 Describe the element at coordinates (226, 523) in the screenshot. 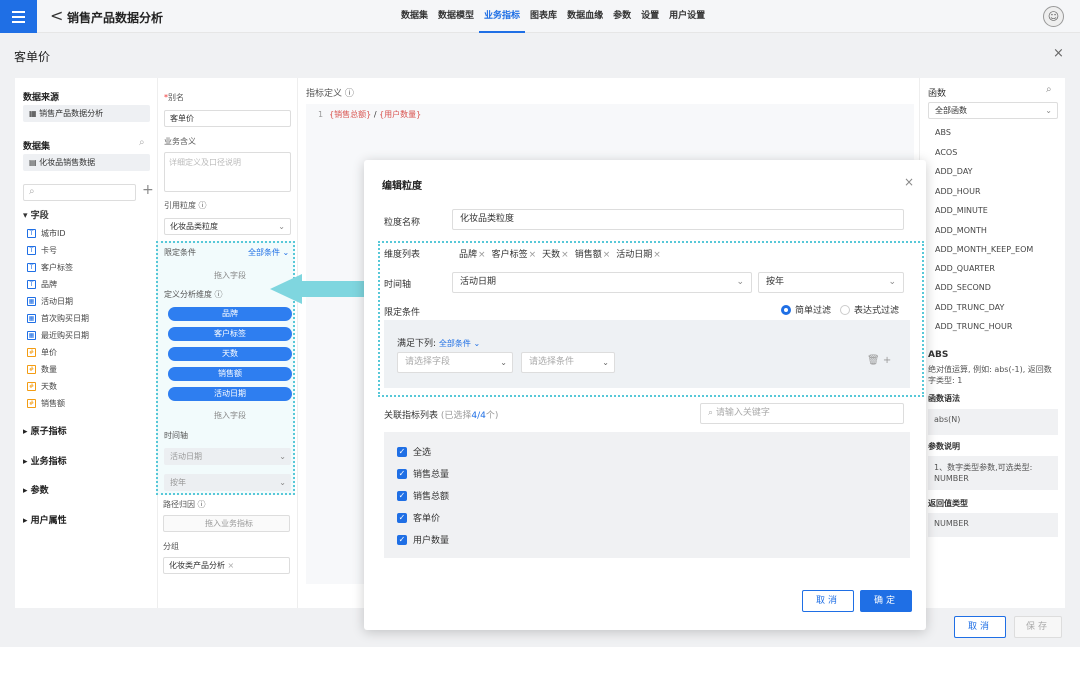

I see `path-drop-zone: 拖入业务指标` at that location.